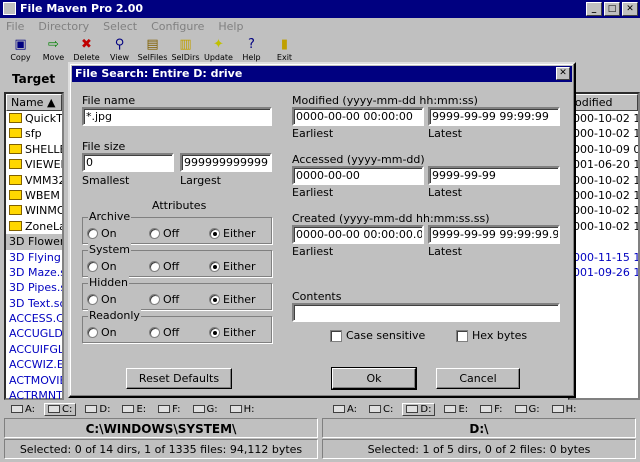 This screenshot has width=640, height=462. What do you see at coordinates (478, 378) in the screenshot?
I see `cancel-button: Cancel` at bounding box center [478, 378].